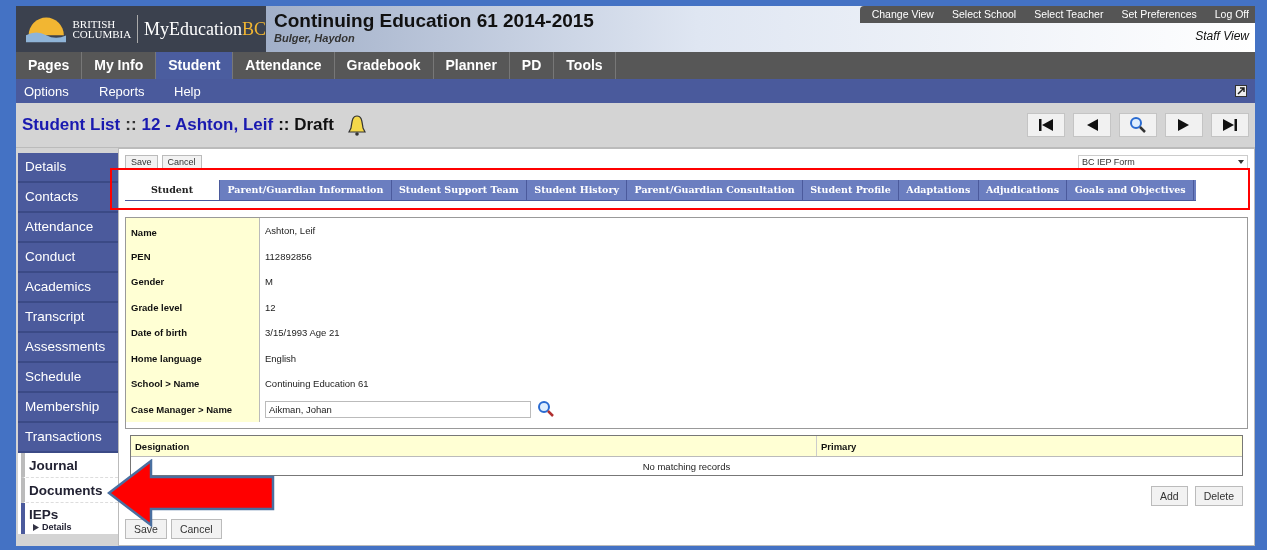 The width and height of the screenshot is (1267, 550). What do you see at coordinates (984, 14) in the screenshot?
I see `header-link: Select School` at bounding box center [984, 14].